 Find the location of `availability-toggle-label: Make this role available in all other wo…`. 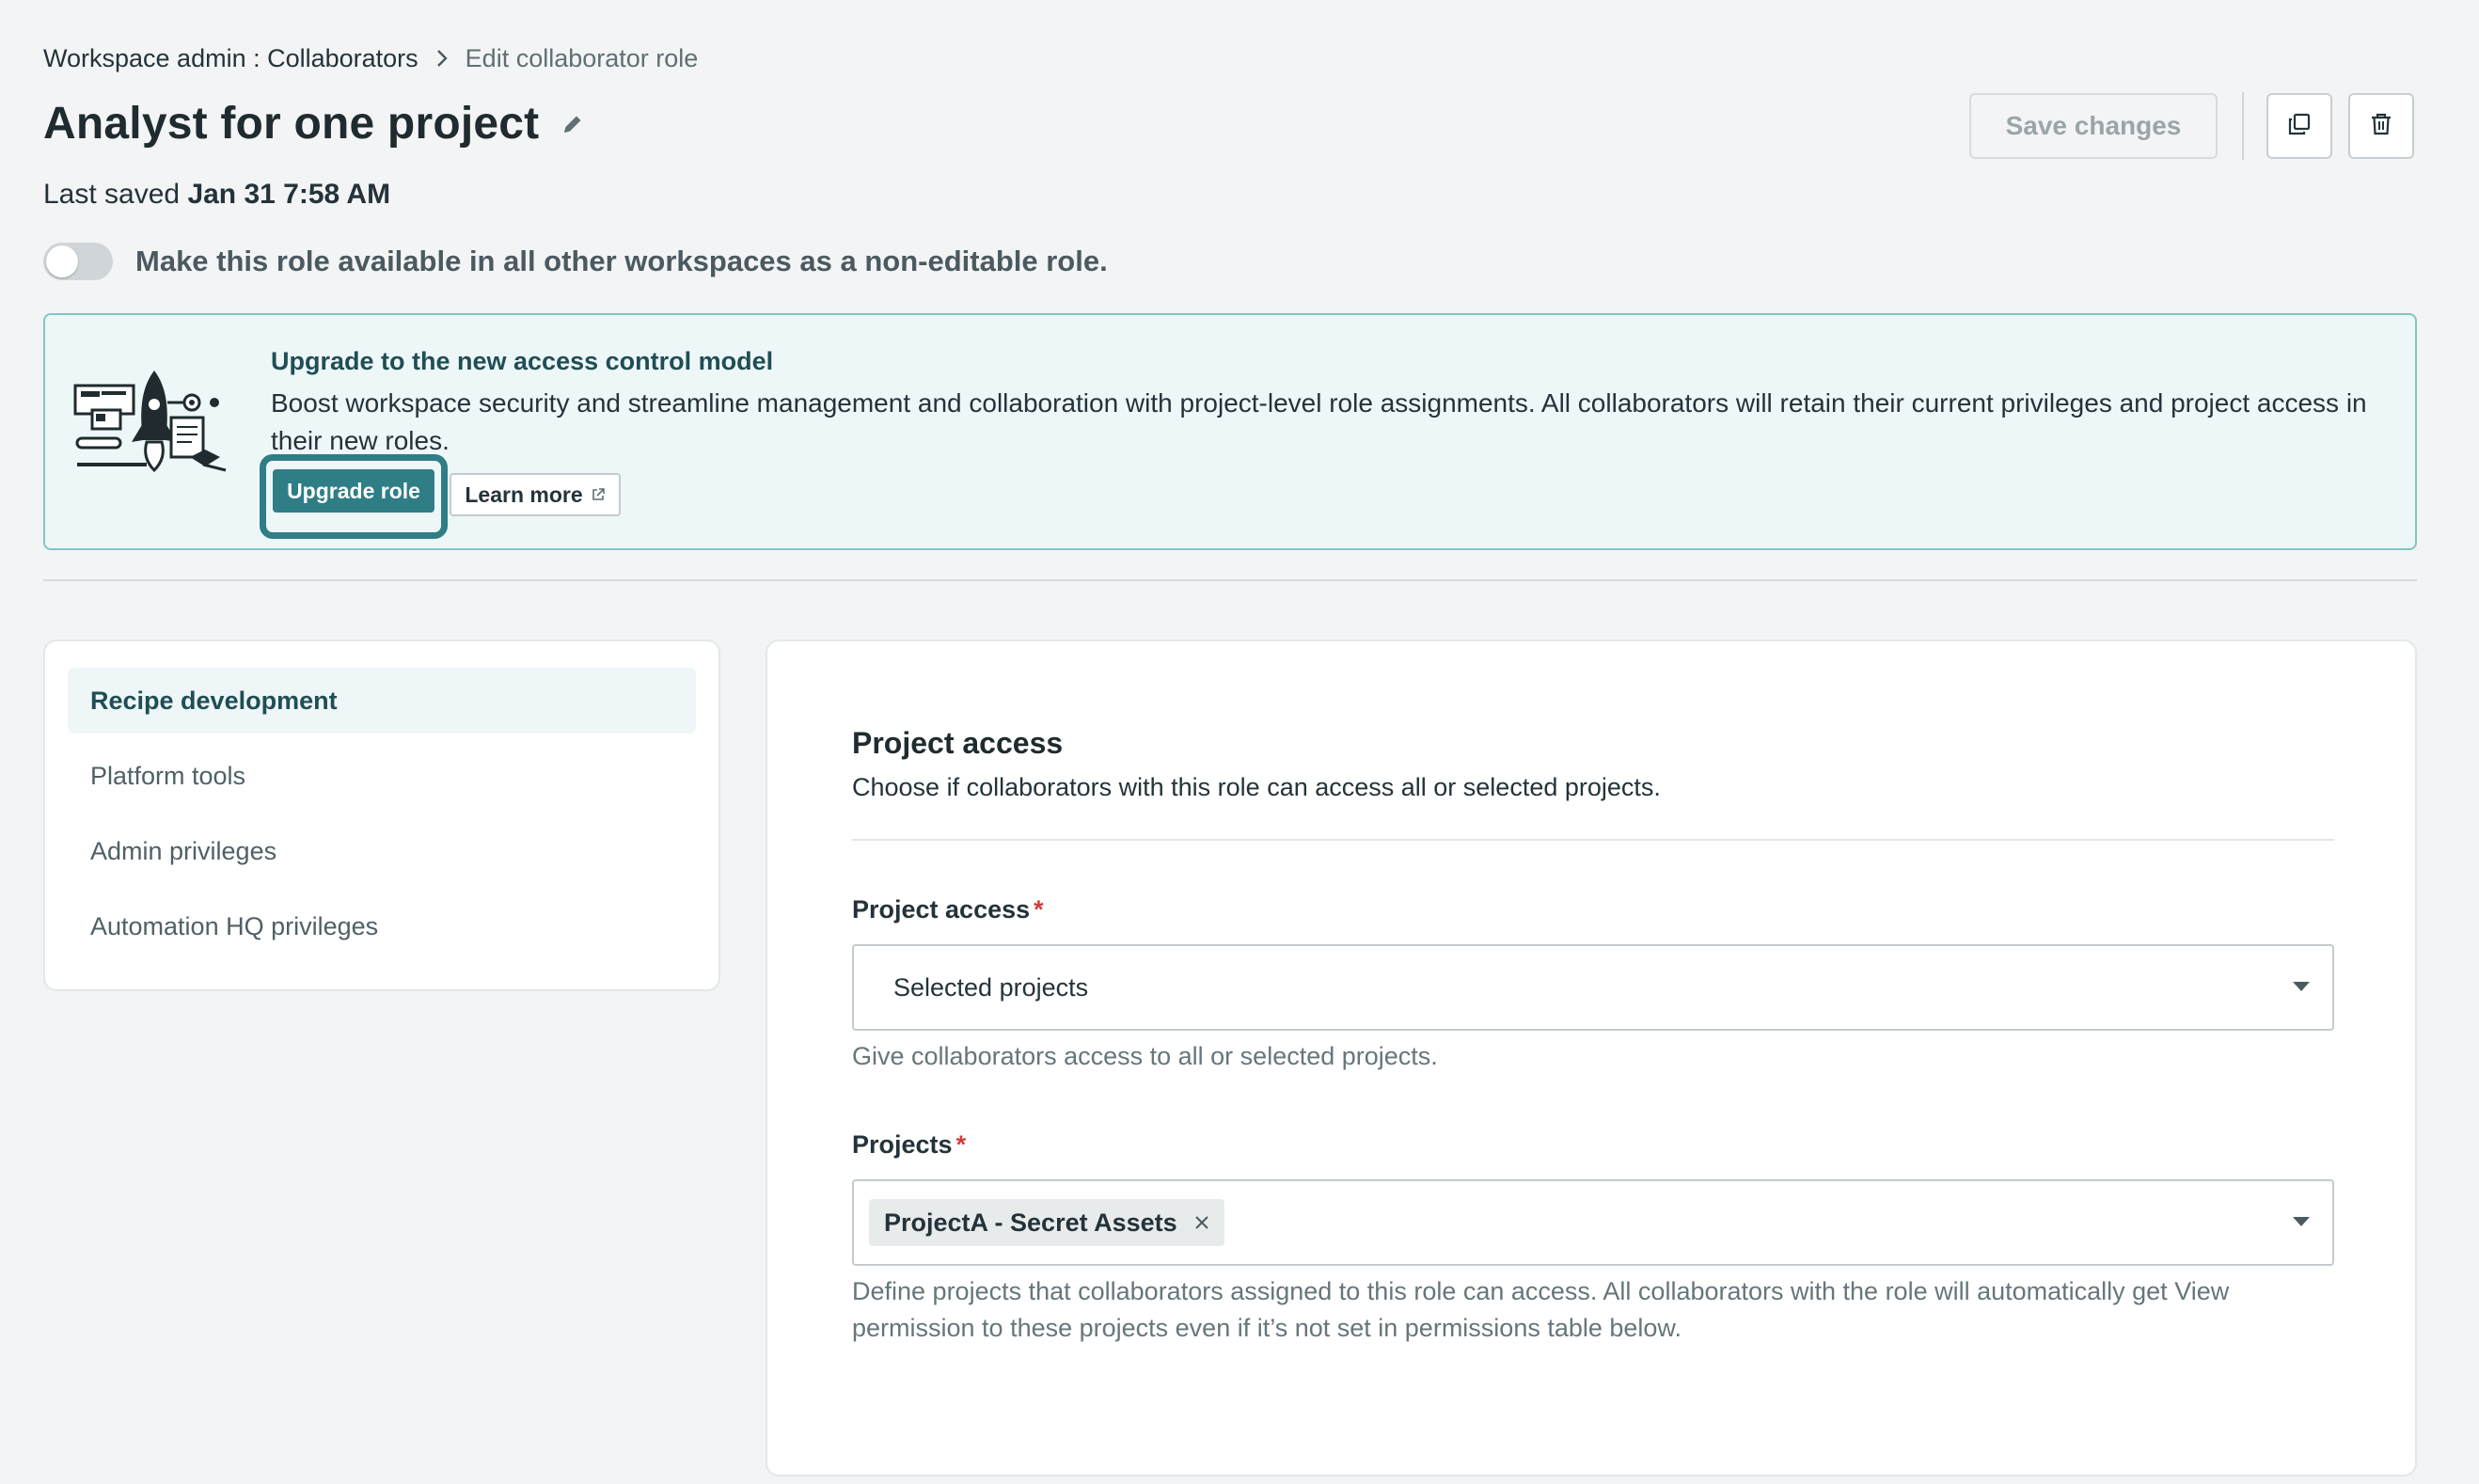

availability-toggle-label: Make this role available in all other wo… is located at coordinates (622, 261).